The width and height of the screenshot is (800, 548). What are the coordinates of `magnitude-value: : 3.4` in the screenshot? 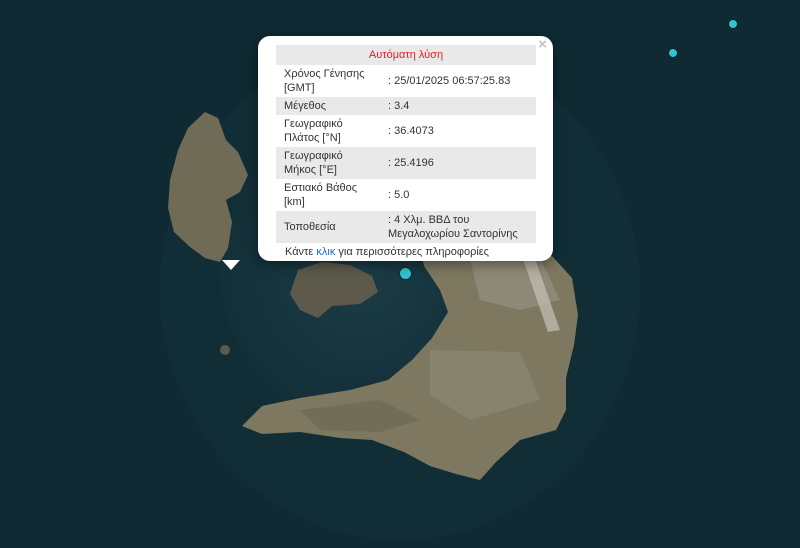 It's located at (458, 106).